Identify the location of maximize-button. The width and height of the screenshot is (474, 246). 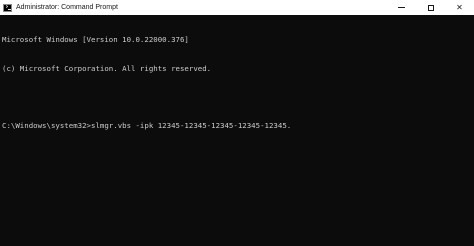
(430, 7).